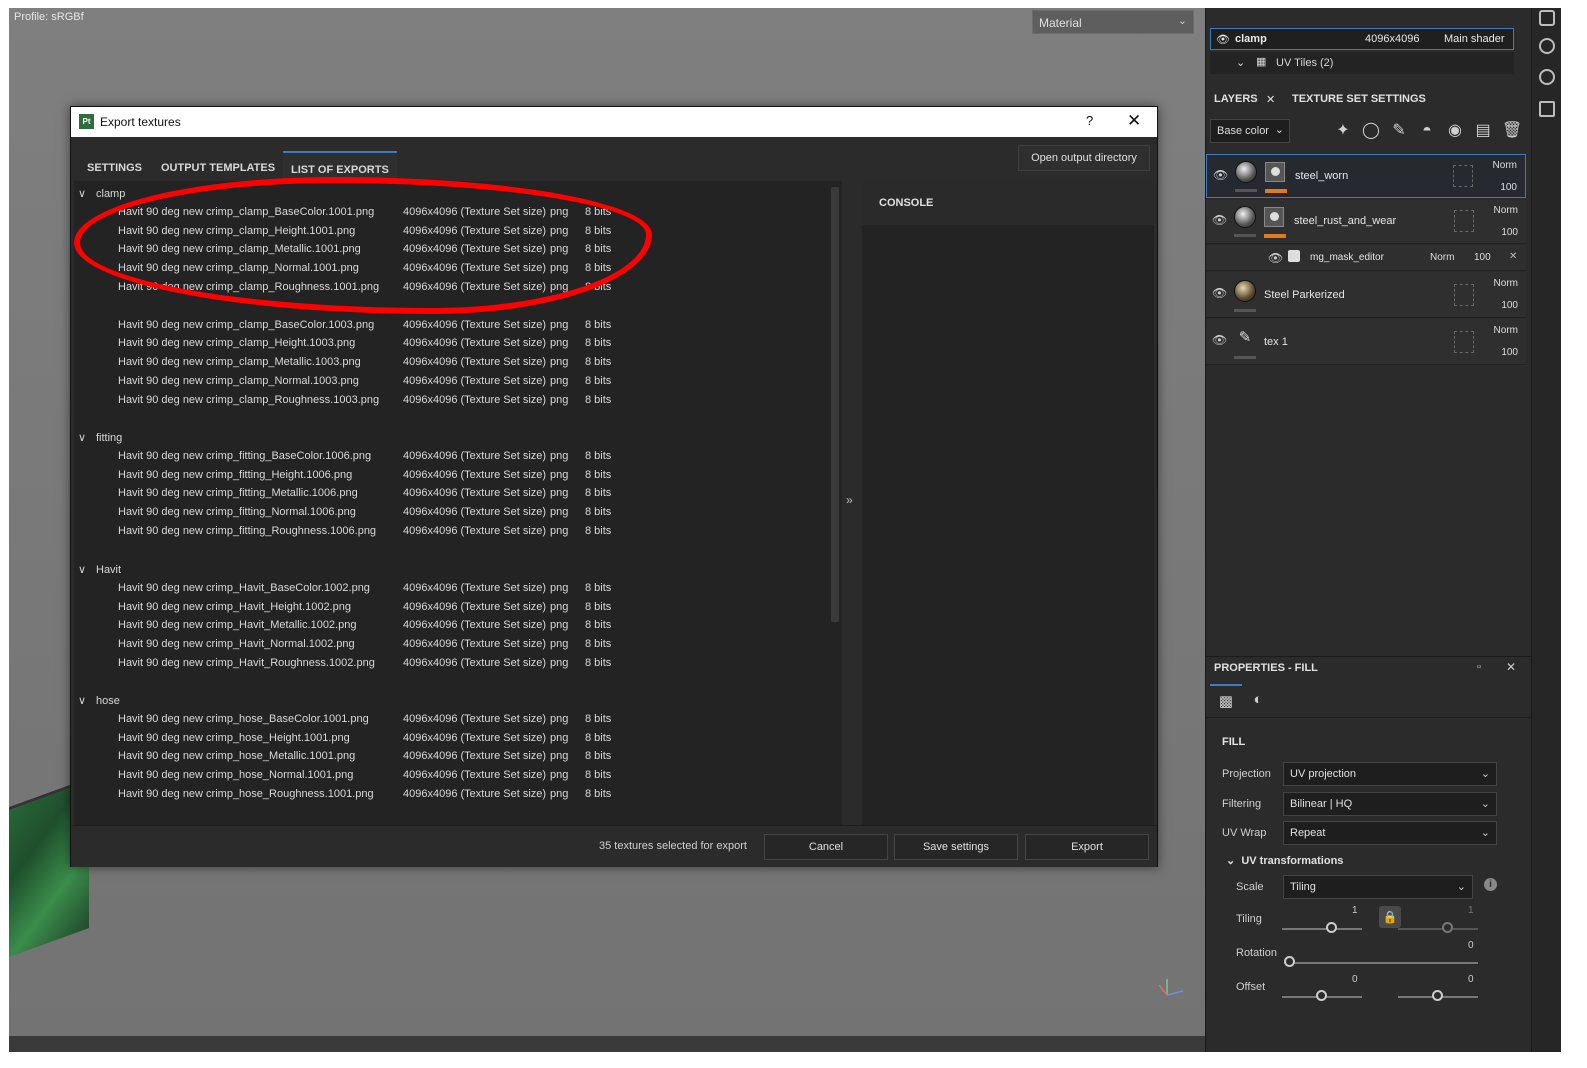  What do you see at coordinates (1447, 927) in the screenshot?
I see `tiling-v-slider-handle` at bounding box center [1447, 927].